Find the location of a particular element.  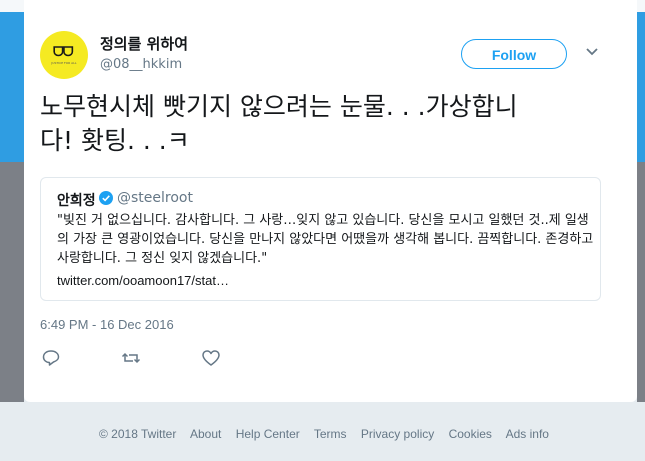

avatar-glyph: ᗜᗜ is located at coordinates (63, 52).